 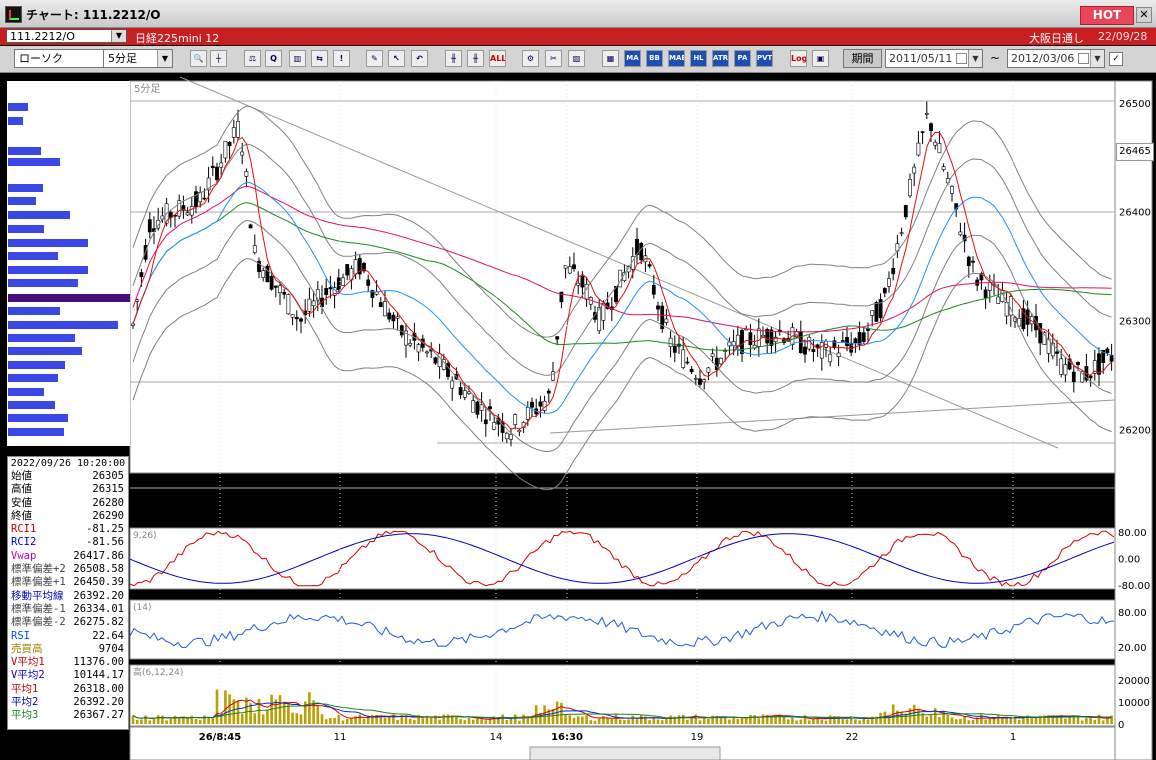 I want to click on all-icon: ALL, so click(x=497, y=58).